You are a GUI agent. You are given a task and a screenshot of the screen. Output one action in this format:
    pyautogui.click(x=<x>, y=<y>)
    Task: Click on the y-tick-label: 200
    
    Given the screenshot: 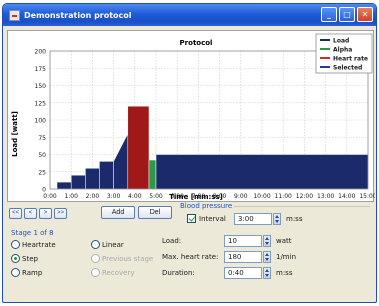 What is the action you would take?
    pyautogui.click(x=41, y=52)
    